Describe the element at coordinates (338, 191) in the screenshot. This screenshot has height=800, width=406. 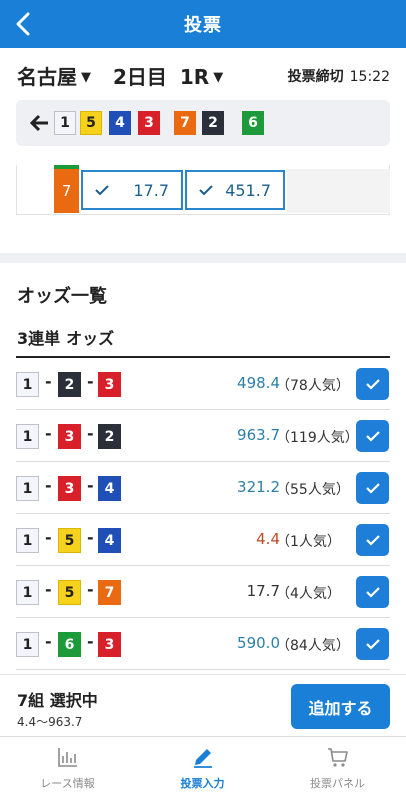
I see `odds-cell-empty` at that location.